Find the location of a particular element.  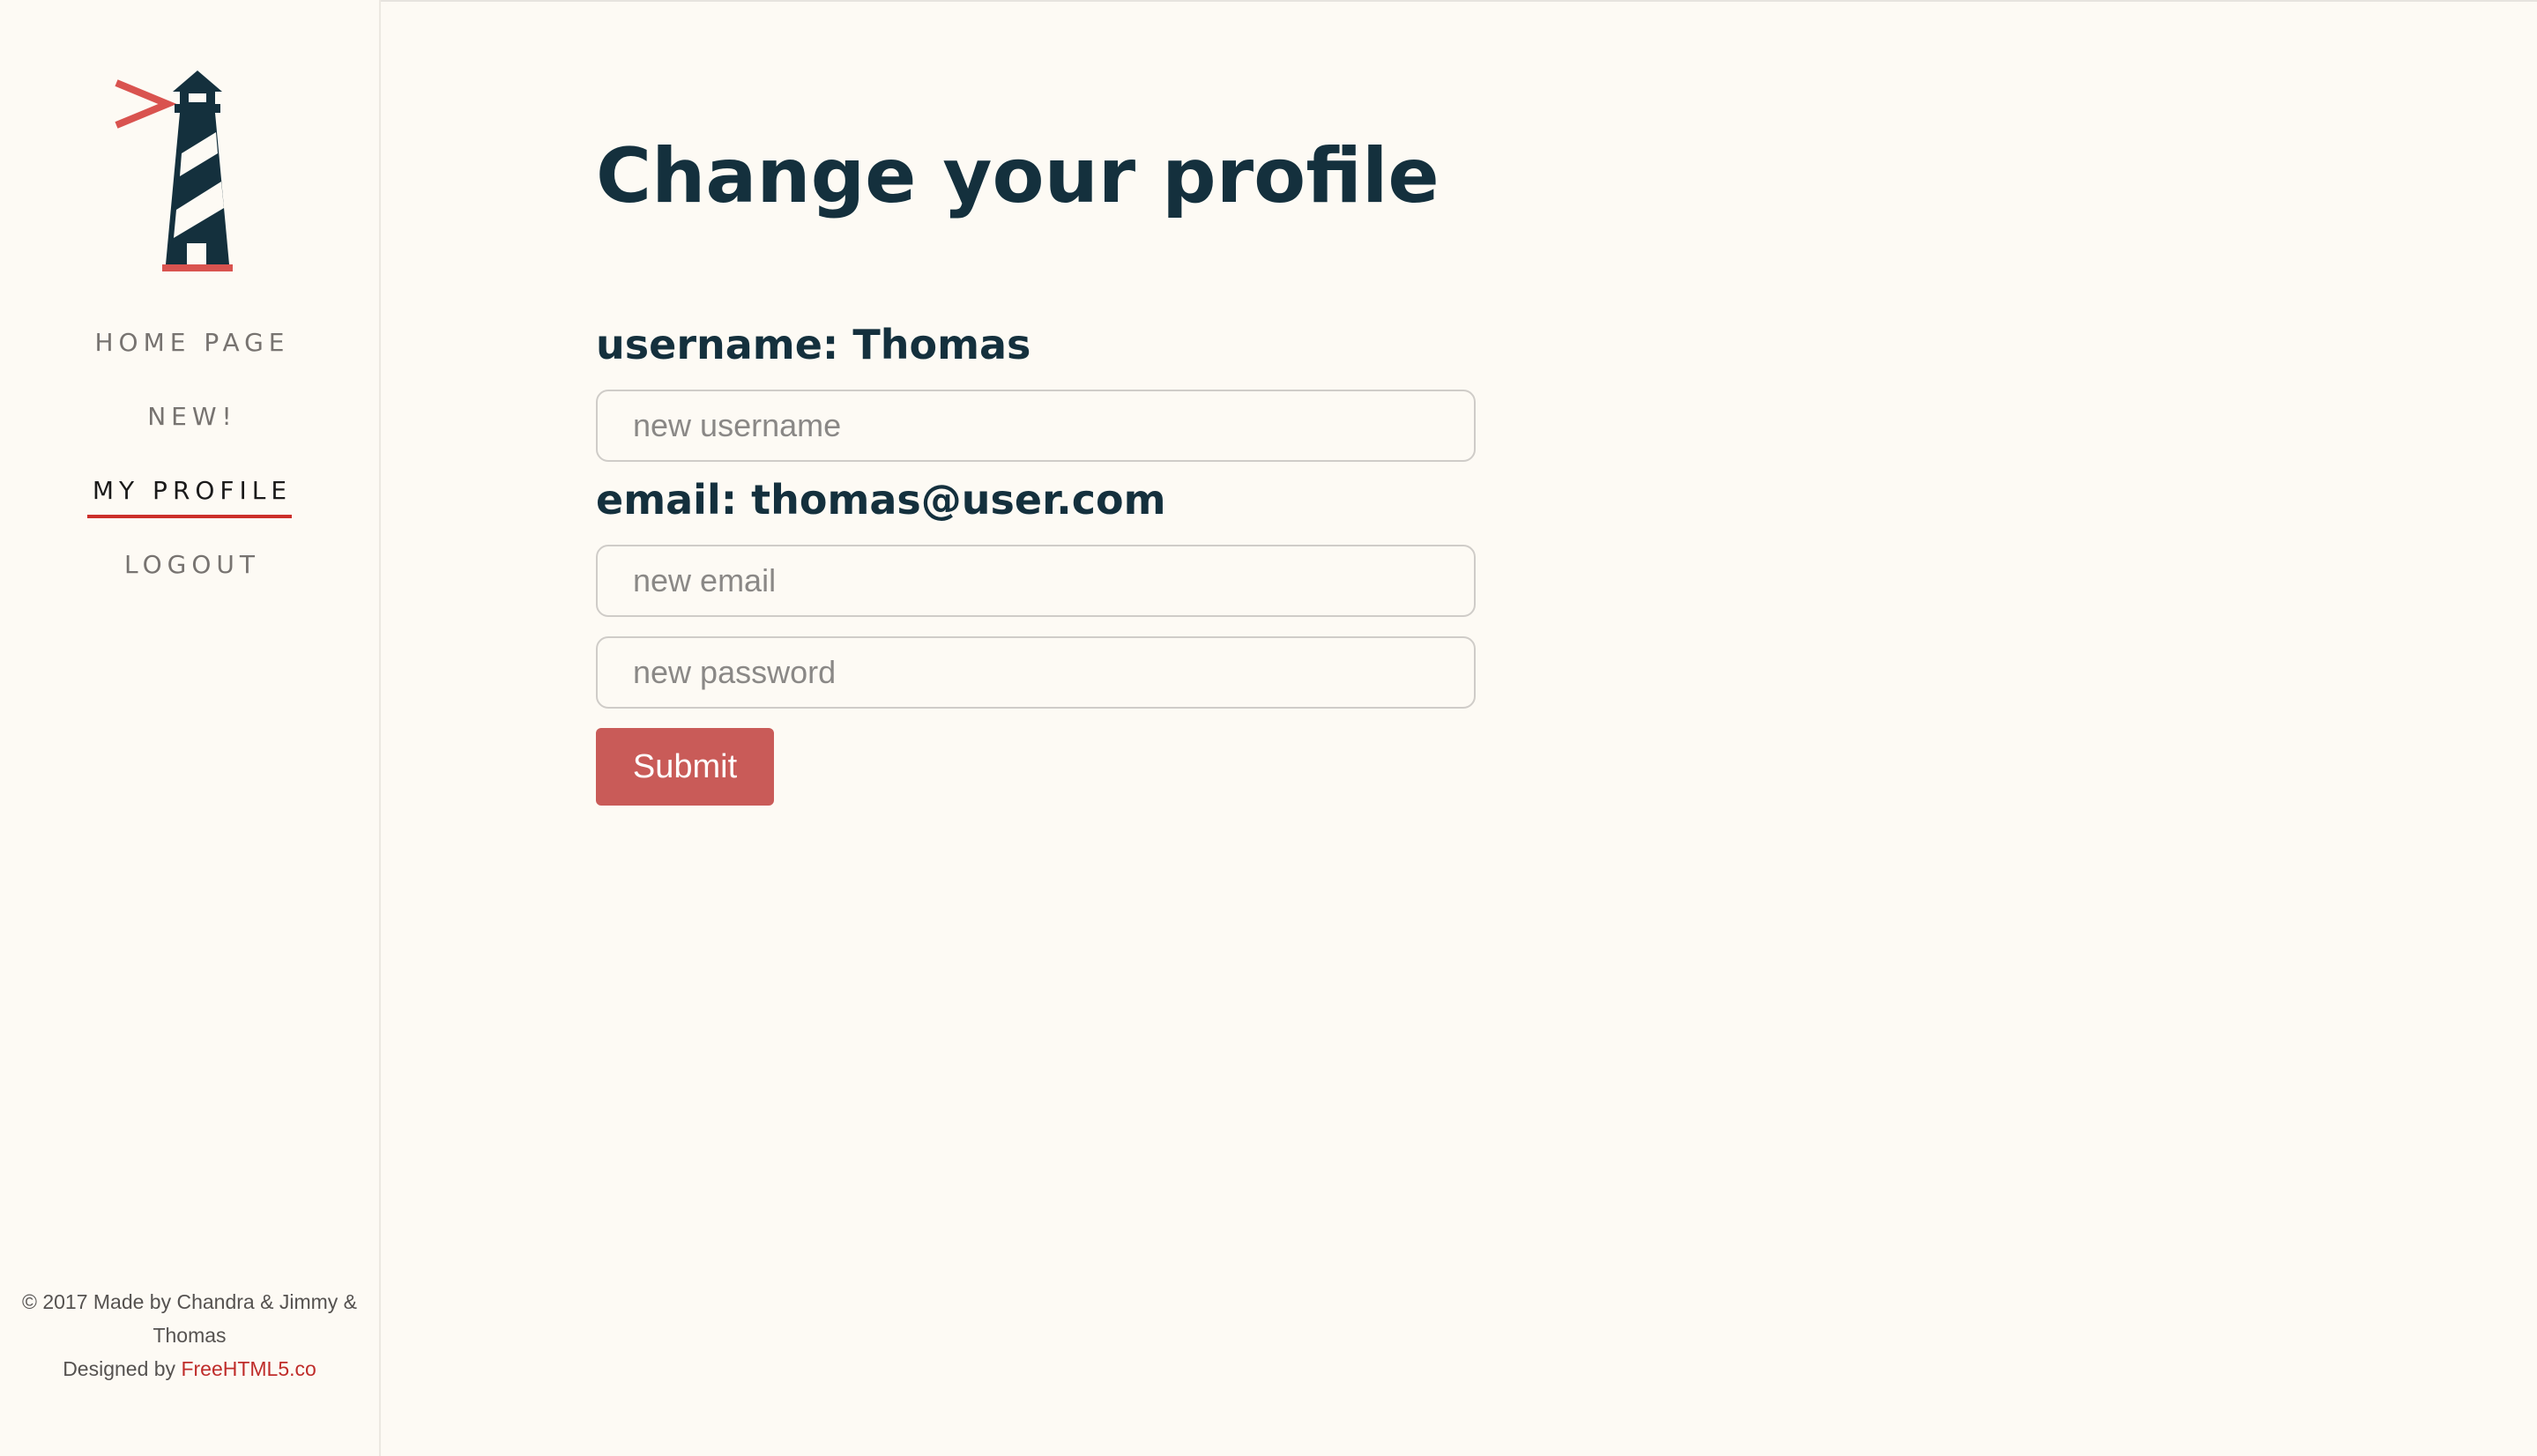

new-email-input is located at coordinates (1036, 581).